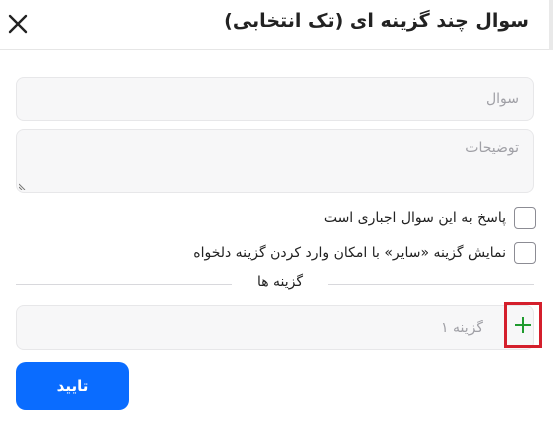  What do you see at coordinates (525, 218) in the screenshot?
I see `required-checkbox` at bounding box center [525, 218].